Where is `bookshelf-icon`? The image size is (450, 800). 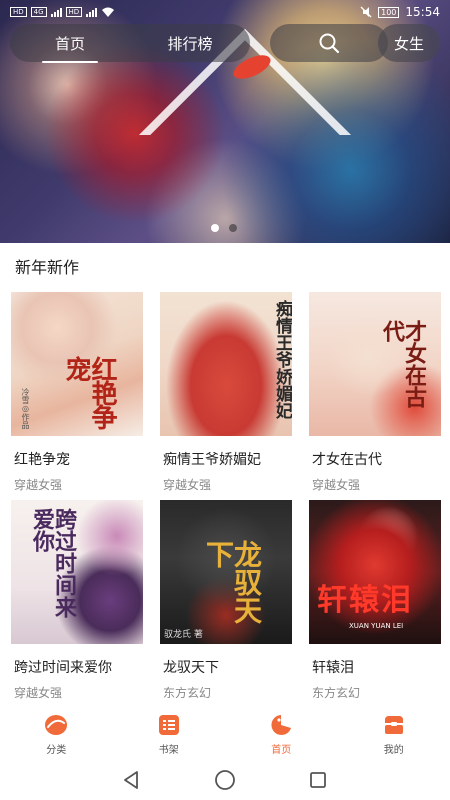 bookshelf-icon is located at coordinates (169, 725).